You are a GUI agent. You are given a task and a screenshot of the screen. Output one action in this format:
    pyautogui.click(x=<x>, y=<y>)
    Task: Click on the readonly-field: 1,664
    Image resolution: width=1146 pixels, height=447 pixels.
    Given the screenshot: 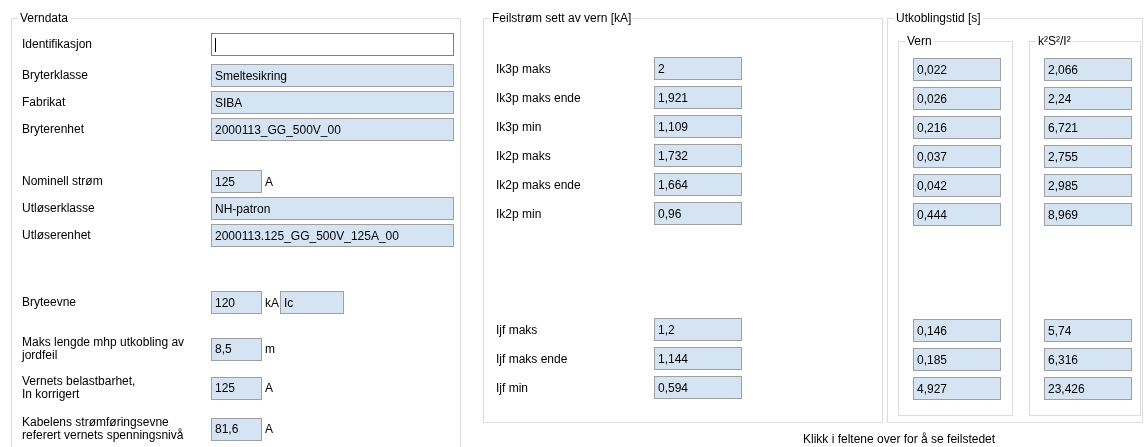 What is the action you would take?
    pyautogui.click(x=698, y=184)
    